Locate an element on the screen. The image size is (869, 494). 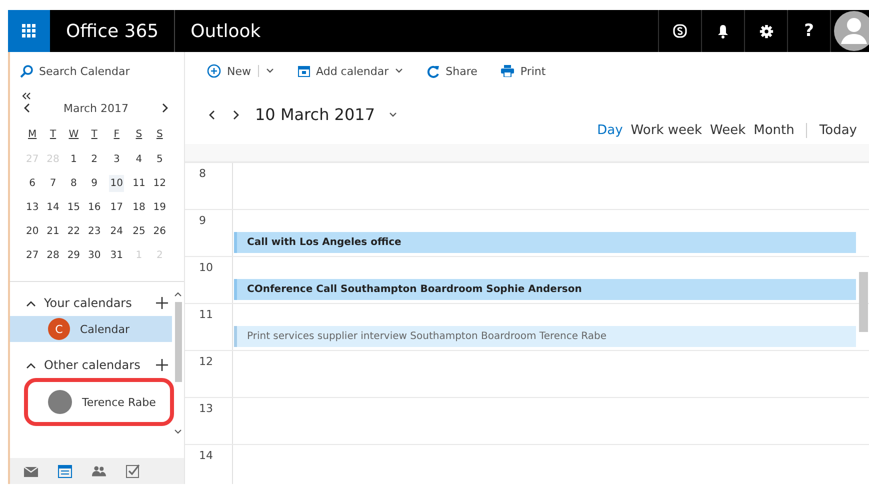
calendar-day: 6 is located at coordinates (32, 183).